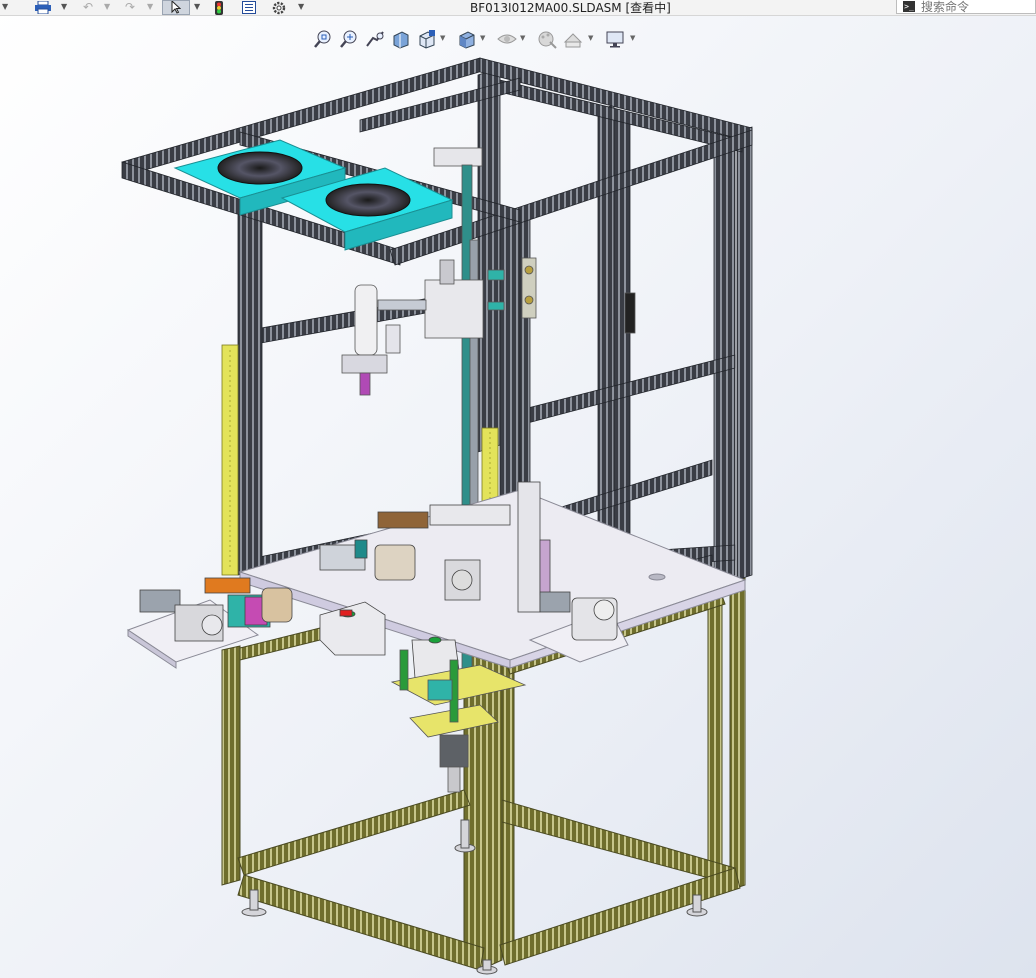  Describe the element at coordinates (219, 7) in the screenshot. I see `rebuild-icon` at that location.